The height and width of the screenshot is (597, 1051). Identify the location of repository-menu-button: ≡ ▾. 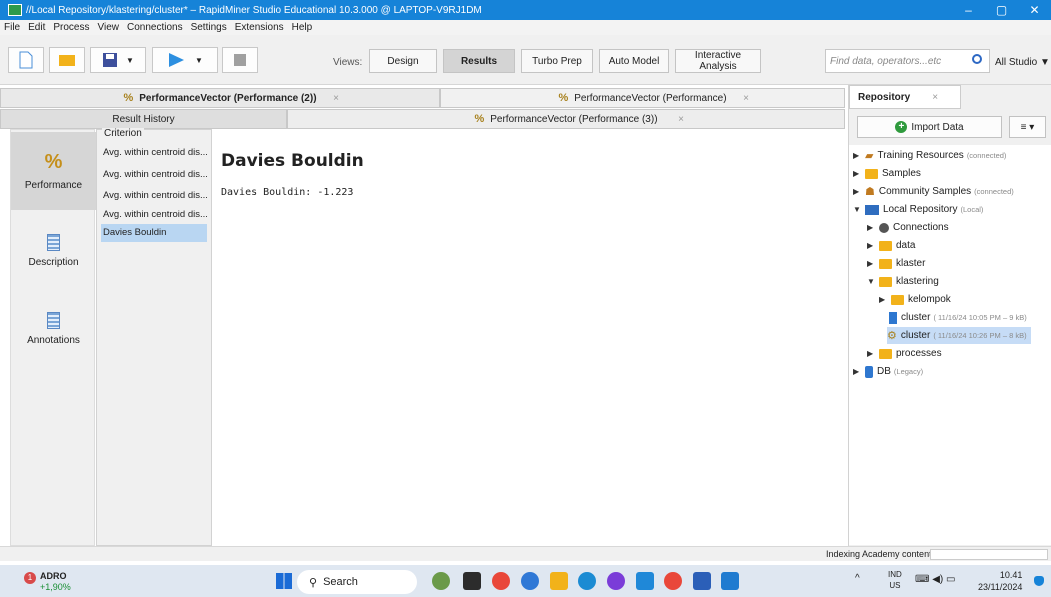
(1027, 127).